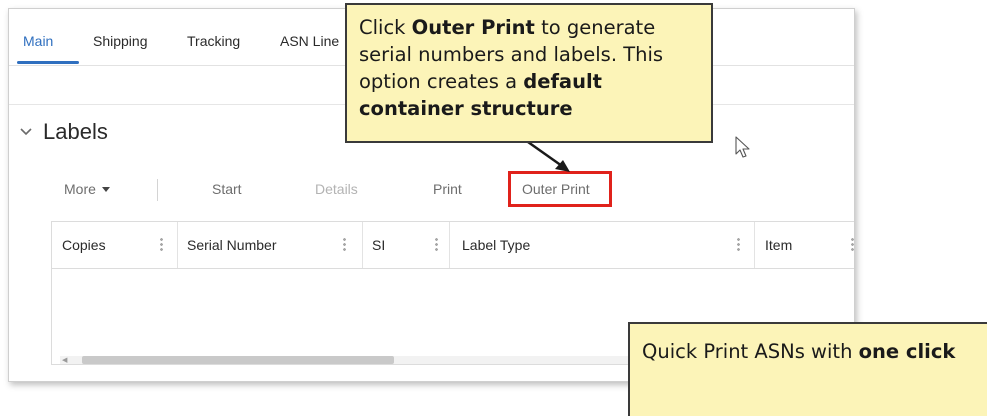 This screenshot has width=987, height=416. I want to click on scroll-left-icon: ◀, so click(64, 360).